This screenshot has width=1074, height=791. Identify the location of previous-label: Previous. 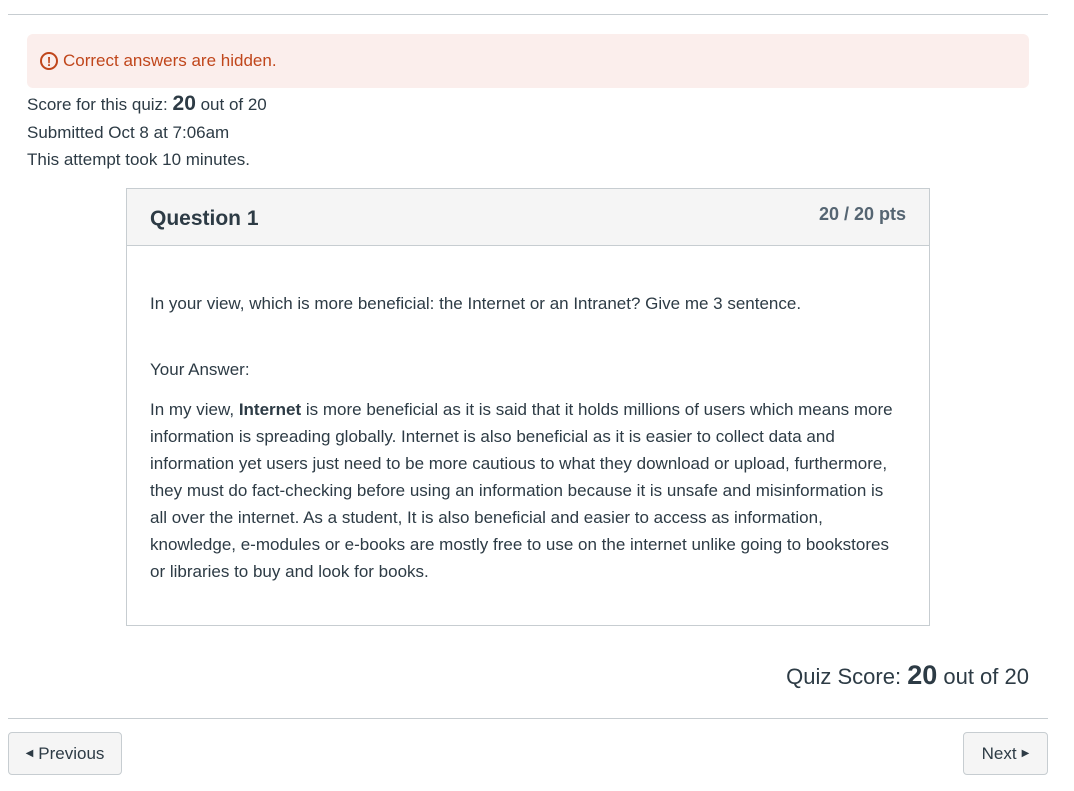
(71, 753).